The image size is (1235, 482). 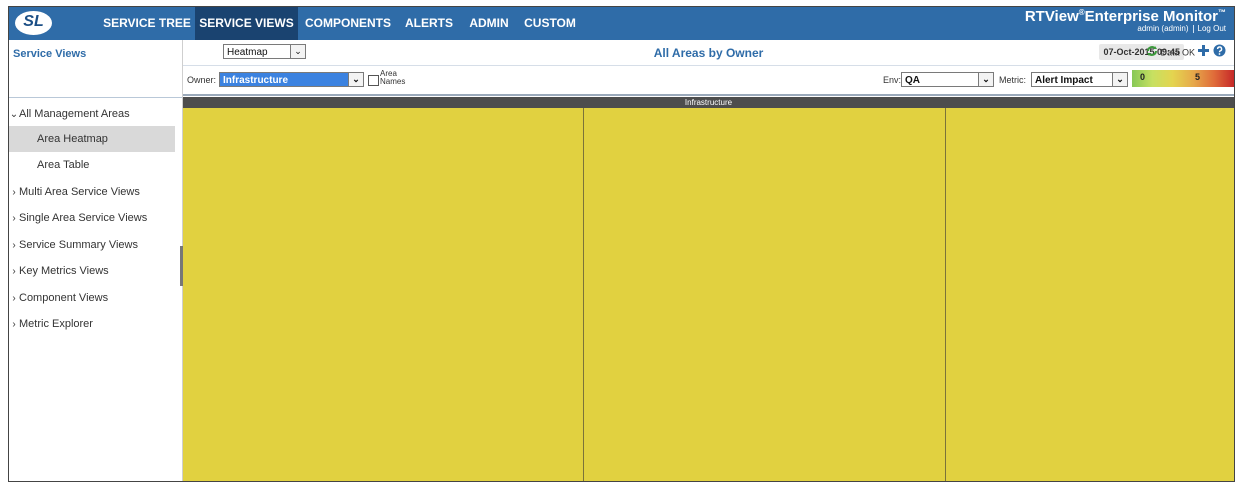 What do you see at coordinates (373, 80) in the screenshot?
I see `area-names-checkbox` at bounding box center [373, 80].